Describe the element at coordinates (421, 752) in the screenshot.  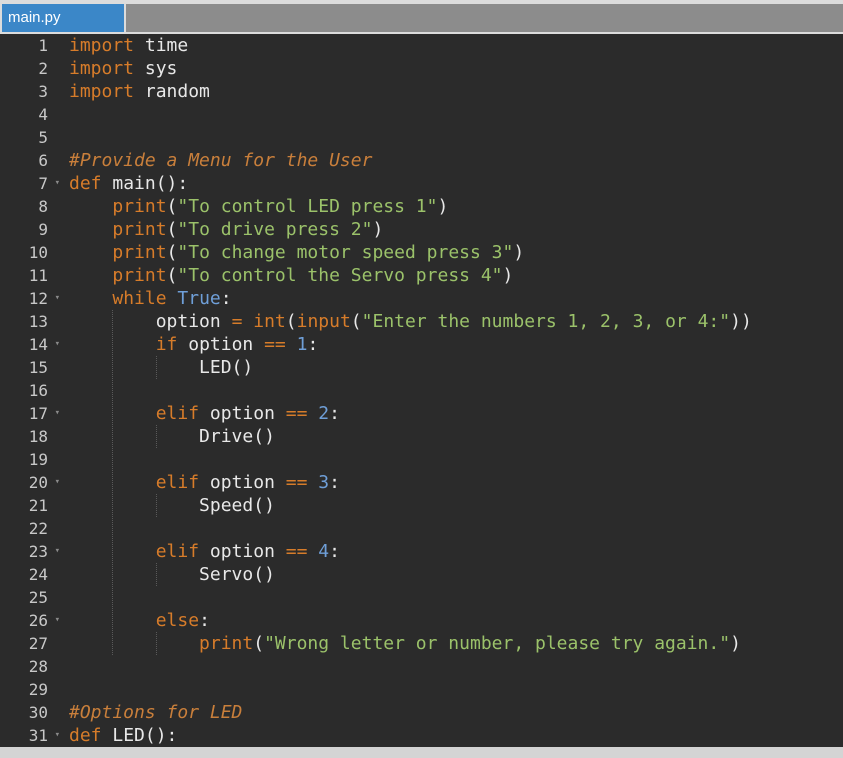
I see `horizontal-scrollbar` at that location.